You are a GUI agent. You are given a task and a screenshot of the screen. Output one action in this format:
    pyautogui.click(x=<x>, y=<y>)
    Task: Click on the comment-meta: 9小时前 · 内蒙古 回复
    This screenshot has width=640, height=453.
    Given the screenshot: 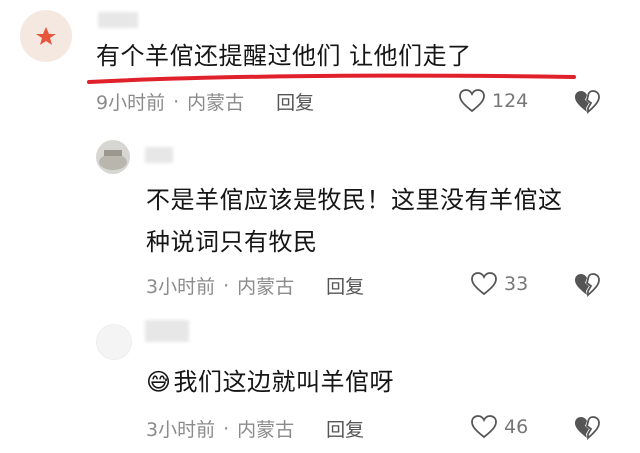 What is the action you would take?
    pyautogui.click(x=205, y=101)
    